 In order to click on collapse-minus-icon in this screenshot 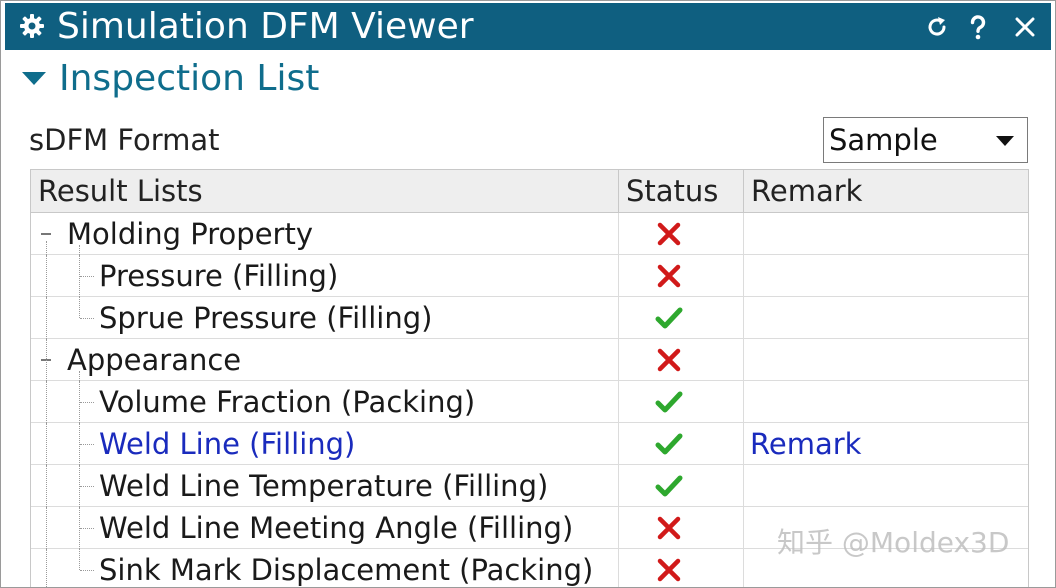, I will do `click(46, 234)`.